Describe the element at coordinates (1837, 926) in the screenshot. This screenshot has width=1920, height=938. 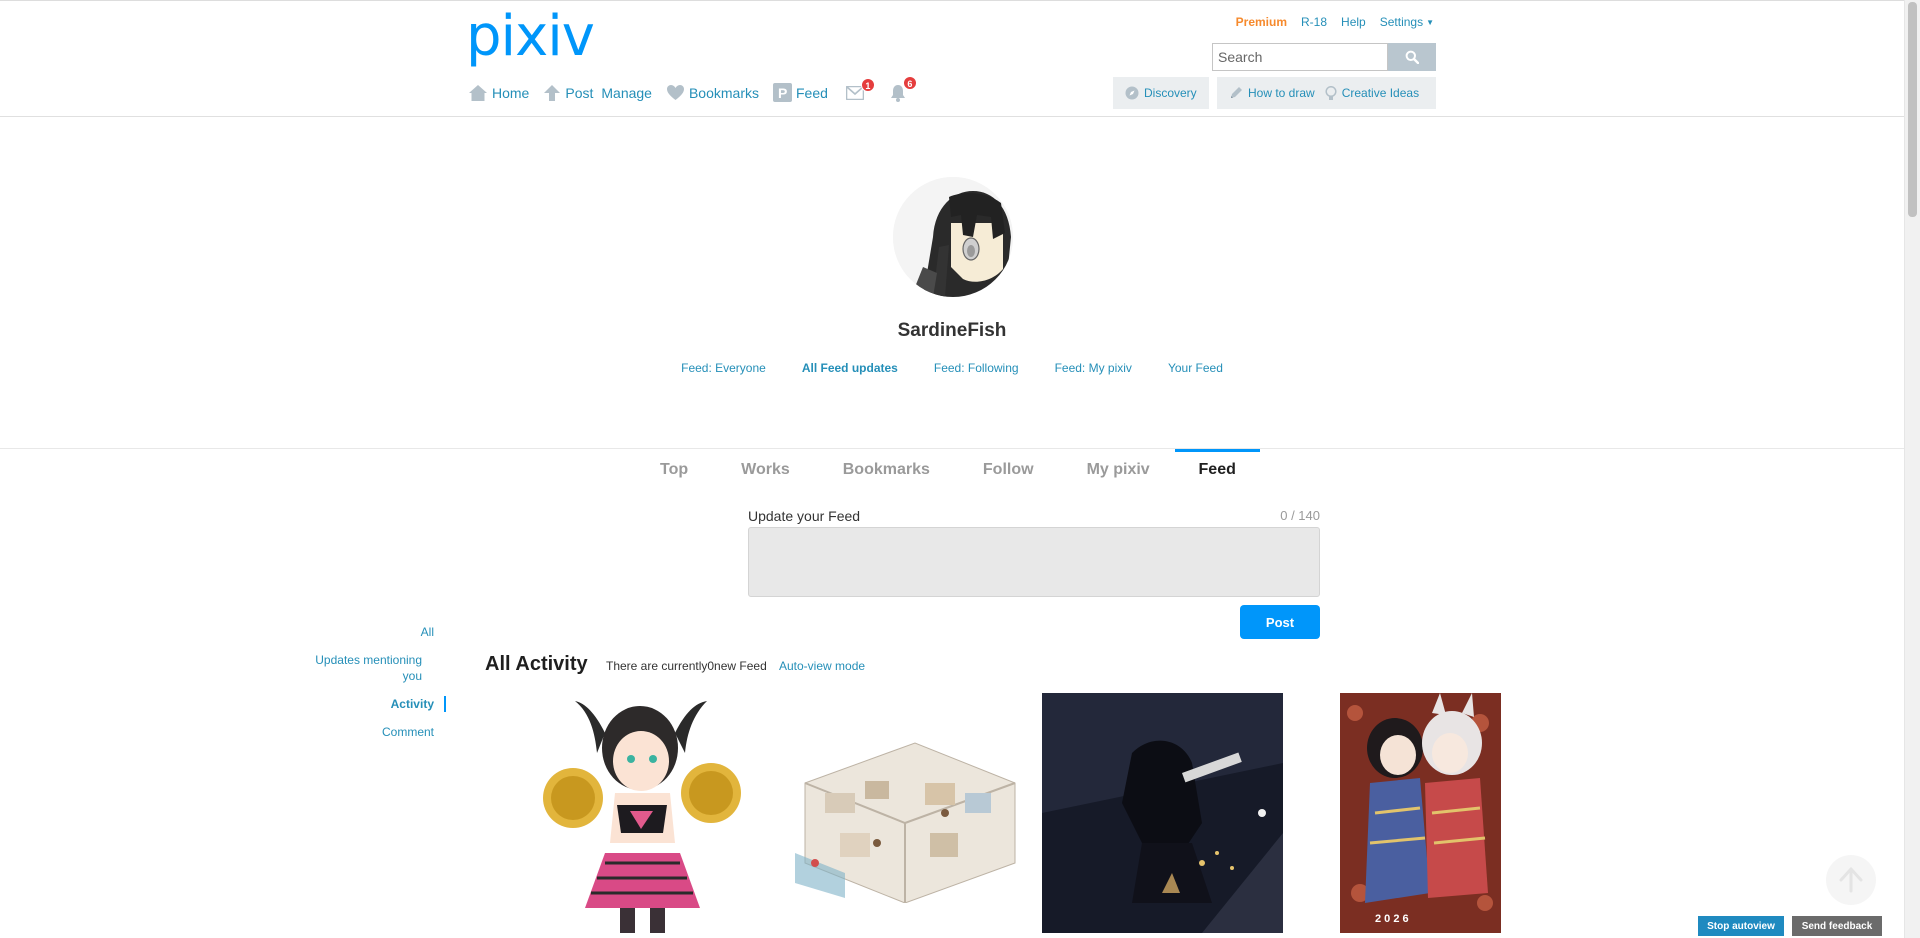
I see `send-feedback-button: Send feedback` at that location.